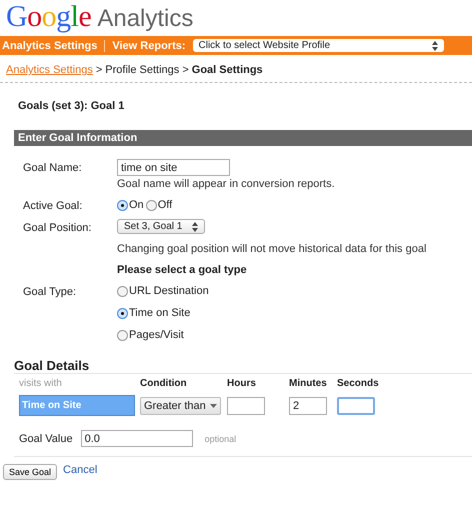  I want to click on caret-icon, so click(213, 406).